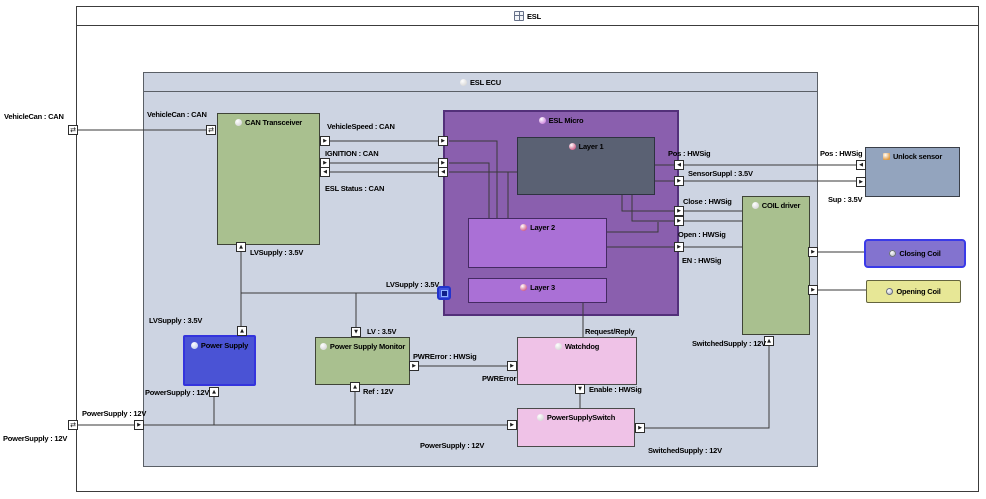 The width and height of the screenshot is (986, 499). I want to click on label-powersupply-ecu: PowerSupply : 12V, so click(114, 413).